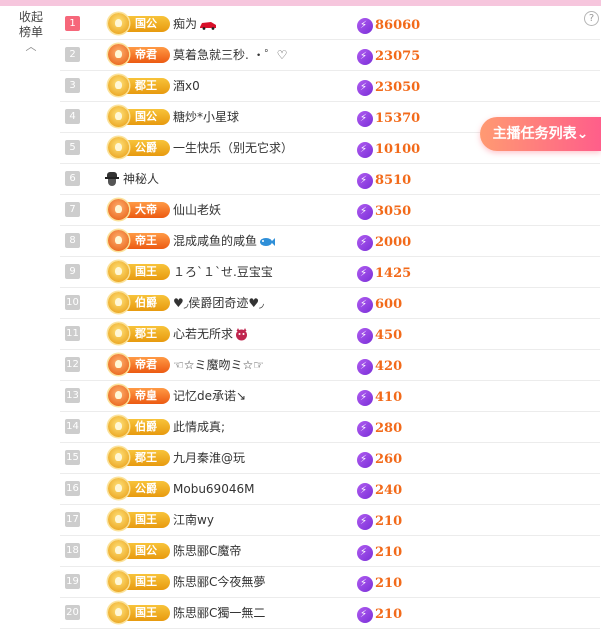 This screenshot has width=601, height=629. I want to click on rank-number: 15, so click(72, 457).